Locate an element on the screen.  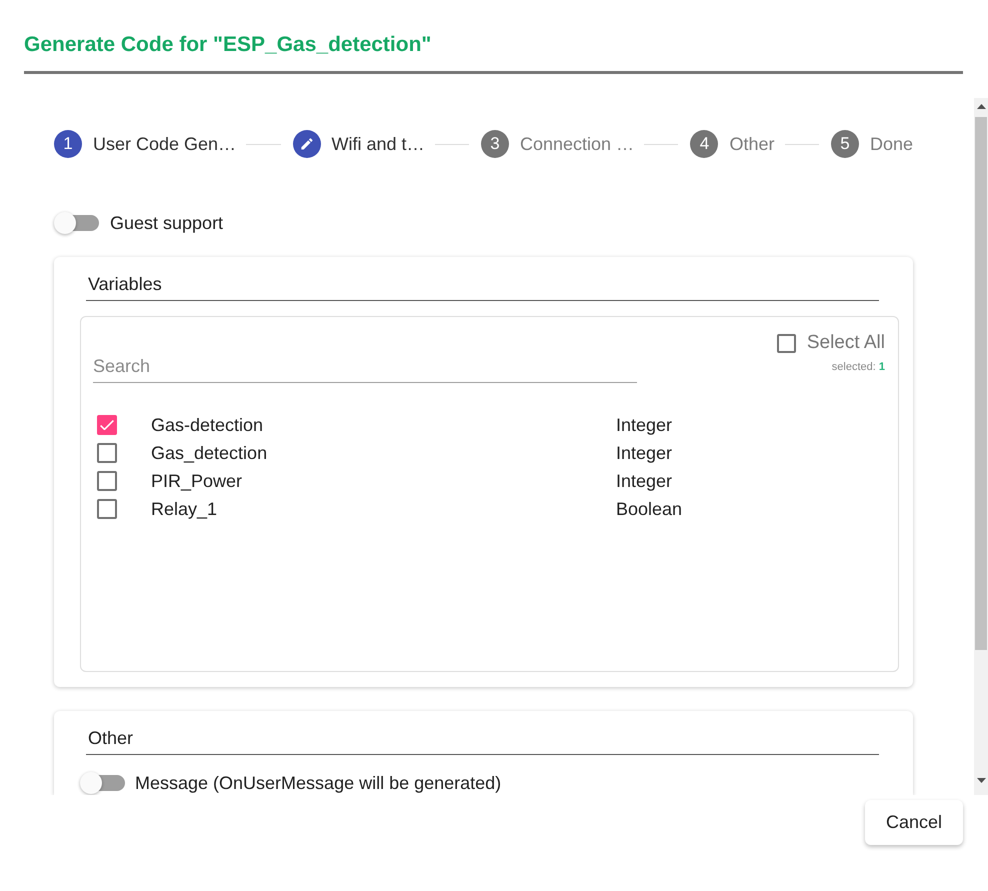
variable-name: Relay_1 is located at coordinates (184, 509).